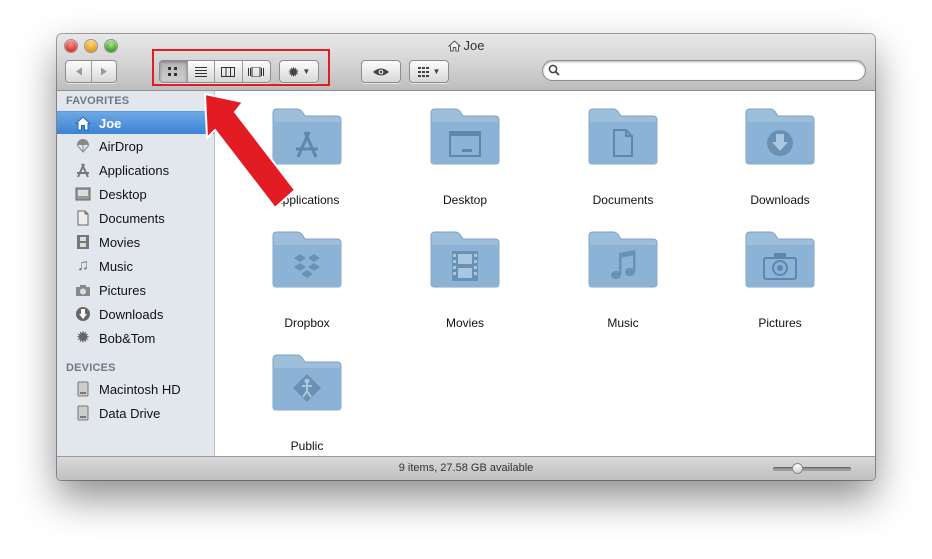 The width and height of the screenshot is (932, 559). I want to click on folder-pictures: Pictures, so click(780, 285).